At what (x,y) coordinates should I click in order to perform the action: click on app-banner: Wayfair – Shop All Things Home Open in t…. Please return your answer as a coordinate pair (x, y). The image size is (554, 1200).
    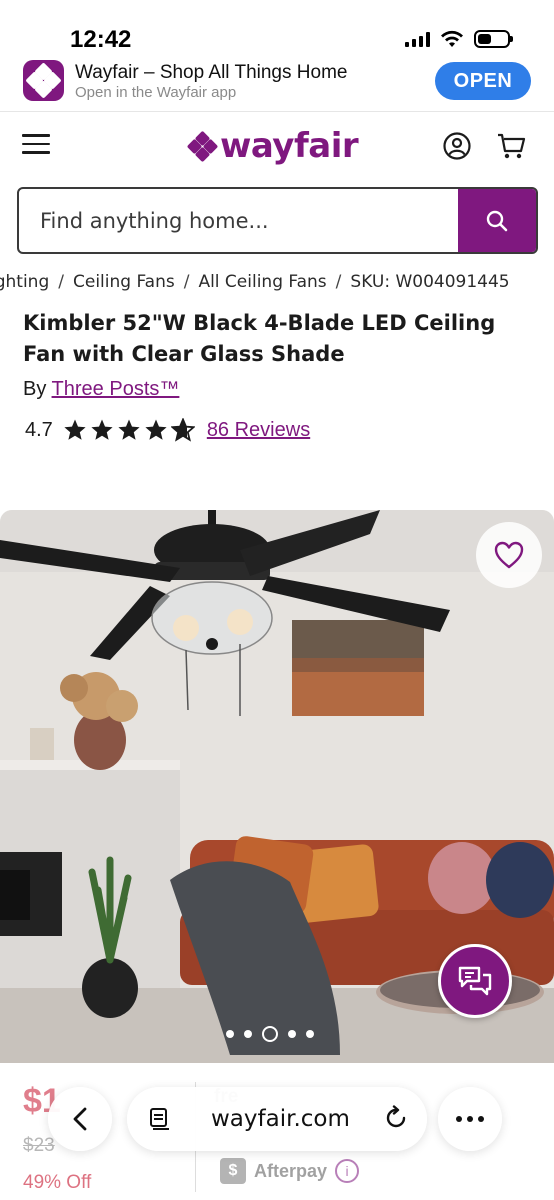
    Looking at the image, I should click on (277, 84).